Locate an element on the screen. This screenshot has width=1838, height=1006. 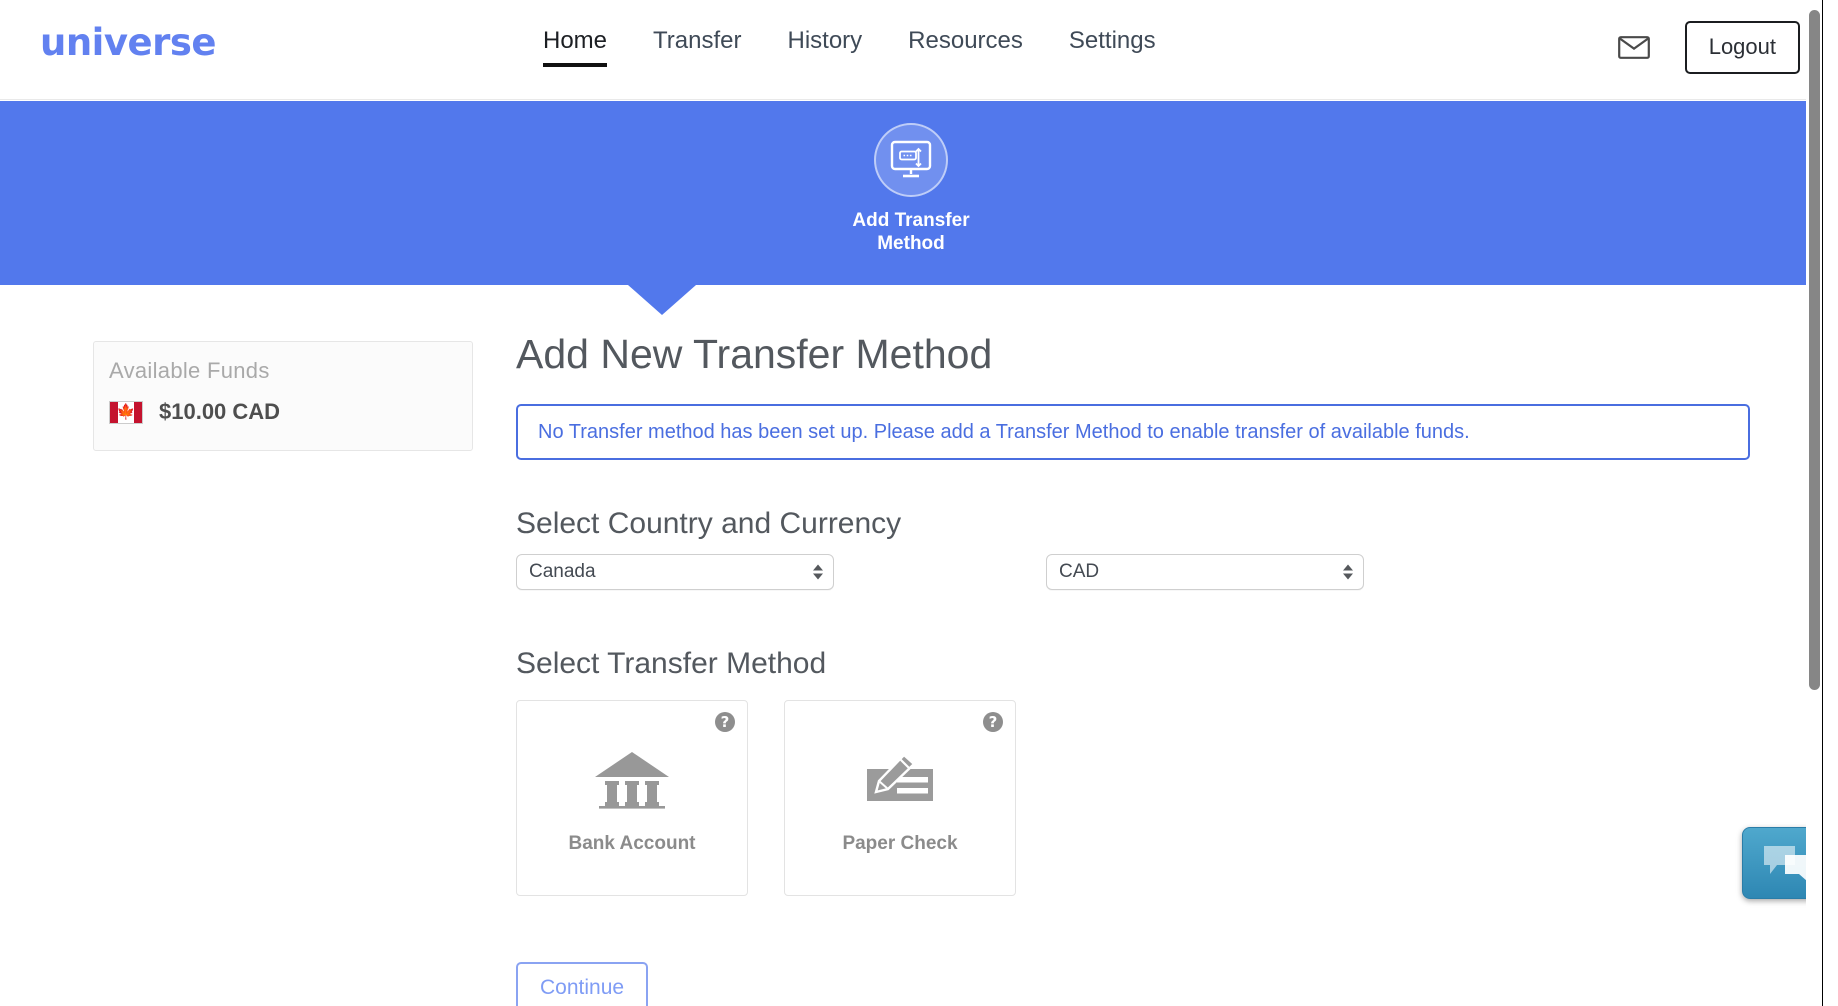
canada-flag-icon: 🍁 is located at coordinates (126, 412).